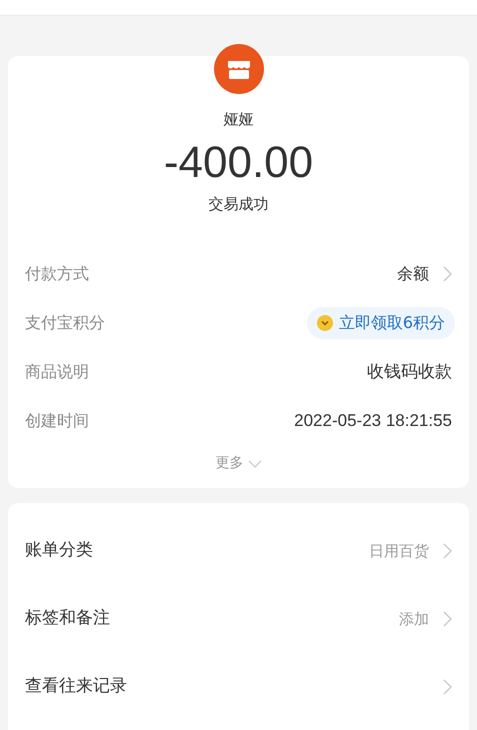 Image resolution: width=477 pixels, height=730 pixels. I want to click on row-value: 添加, so click(414, 619).